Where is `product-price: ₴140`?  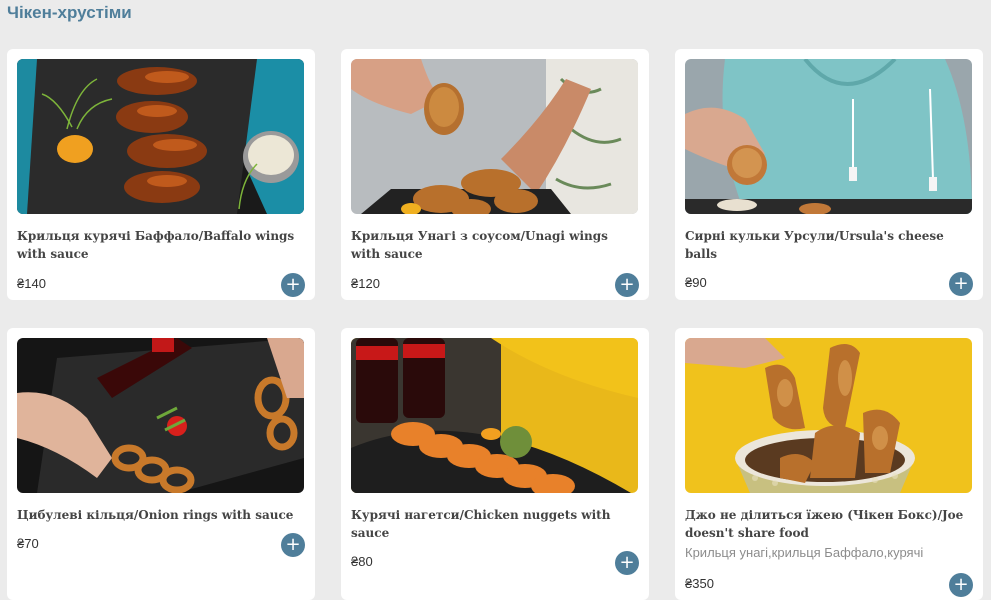 product-price: ₴140 is located at coordinates (31, 283).